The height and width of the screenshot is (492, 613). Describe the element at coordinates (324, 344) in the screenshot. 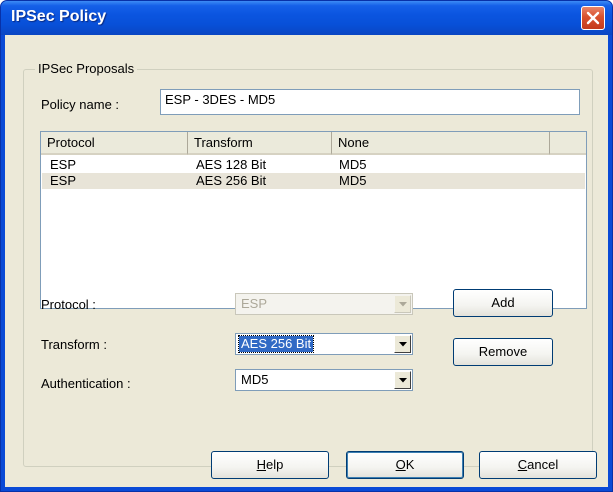

I see `transform-select: AES 256 Bit` at that location.